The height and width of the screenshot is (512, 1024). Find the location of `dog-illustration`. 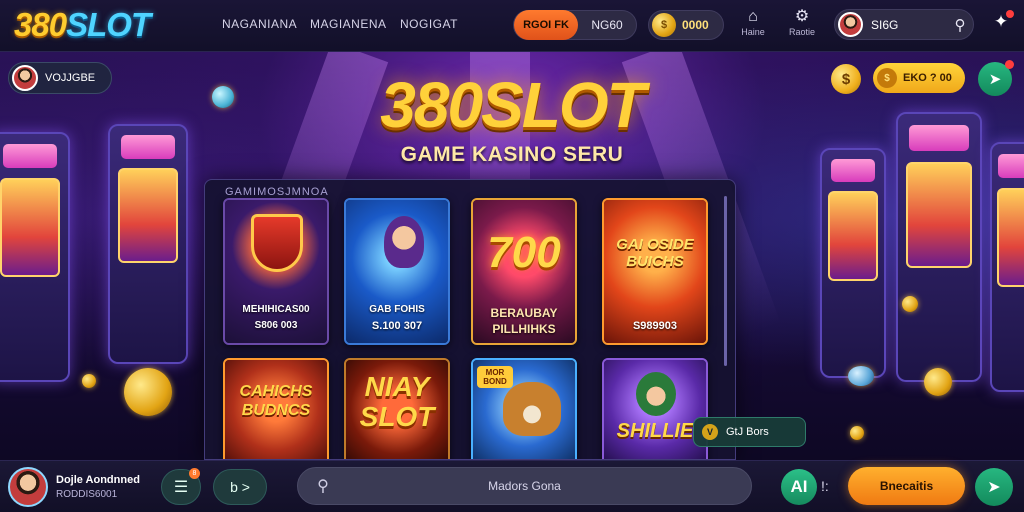

dog-illustration is located at coordinates (532, 409).